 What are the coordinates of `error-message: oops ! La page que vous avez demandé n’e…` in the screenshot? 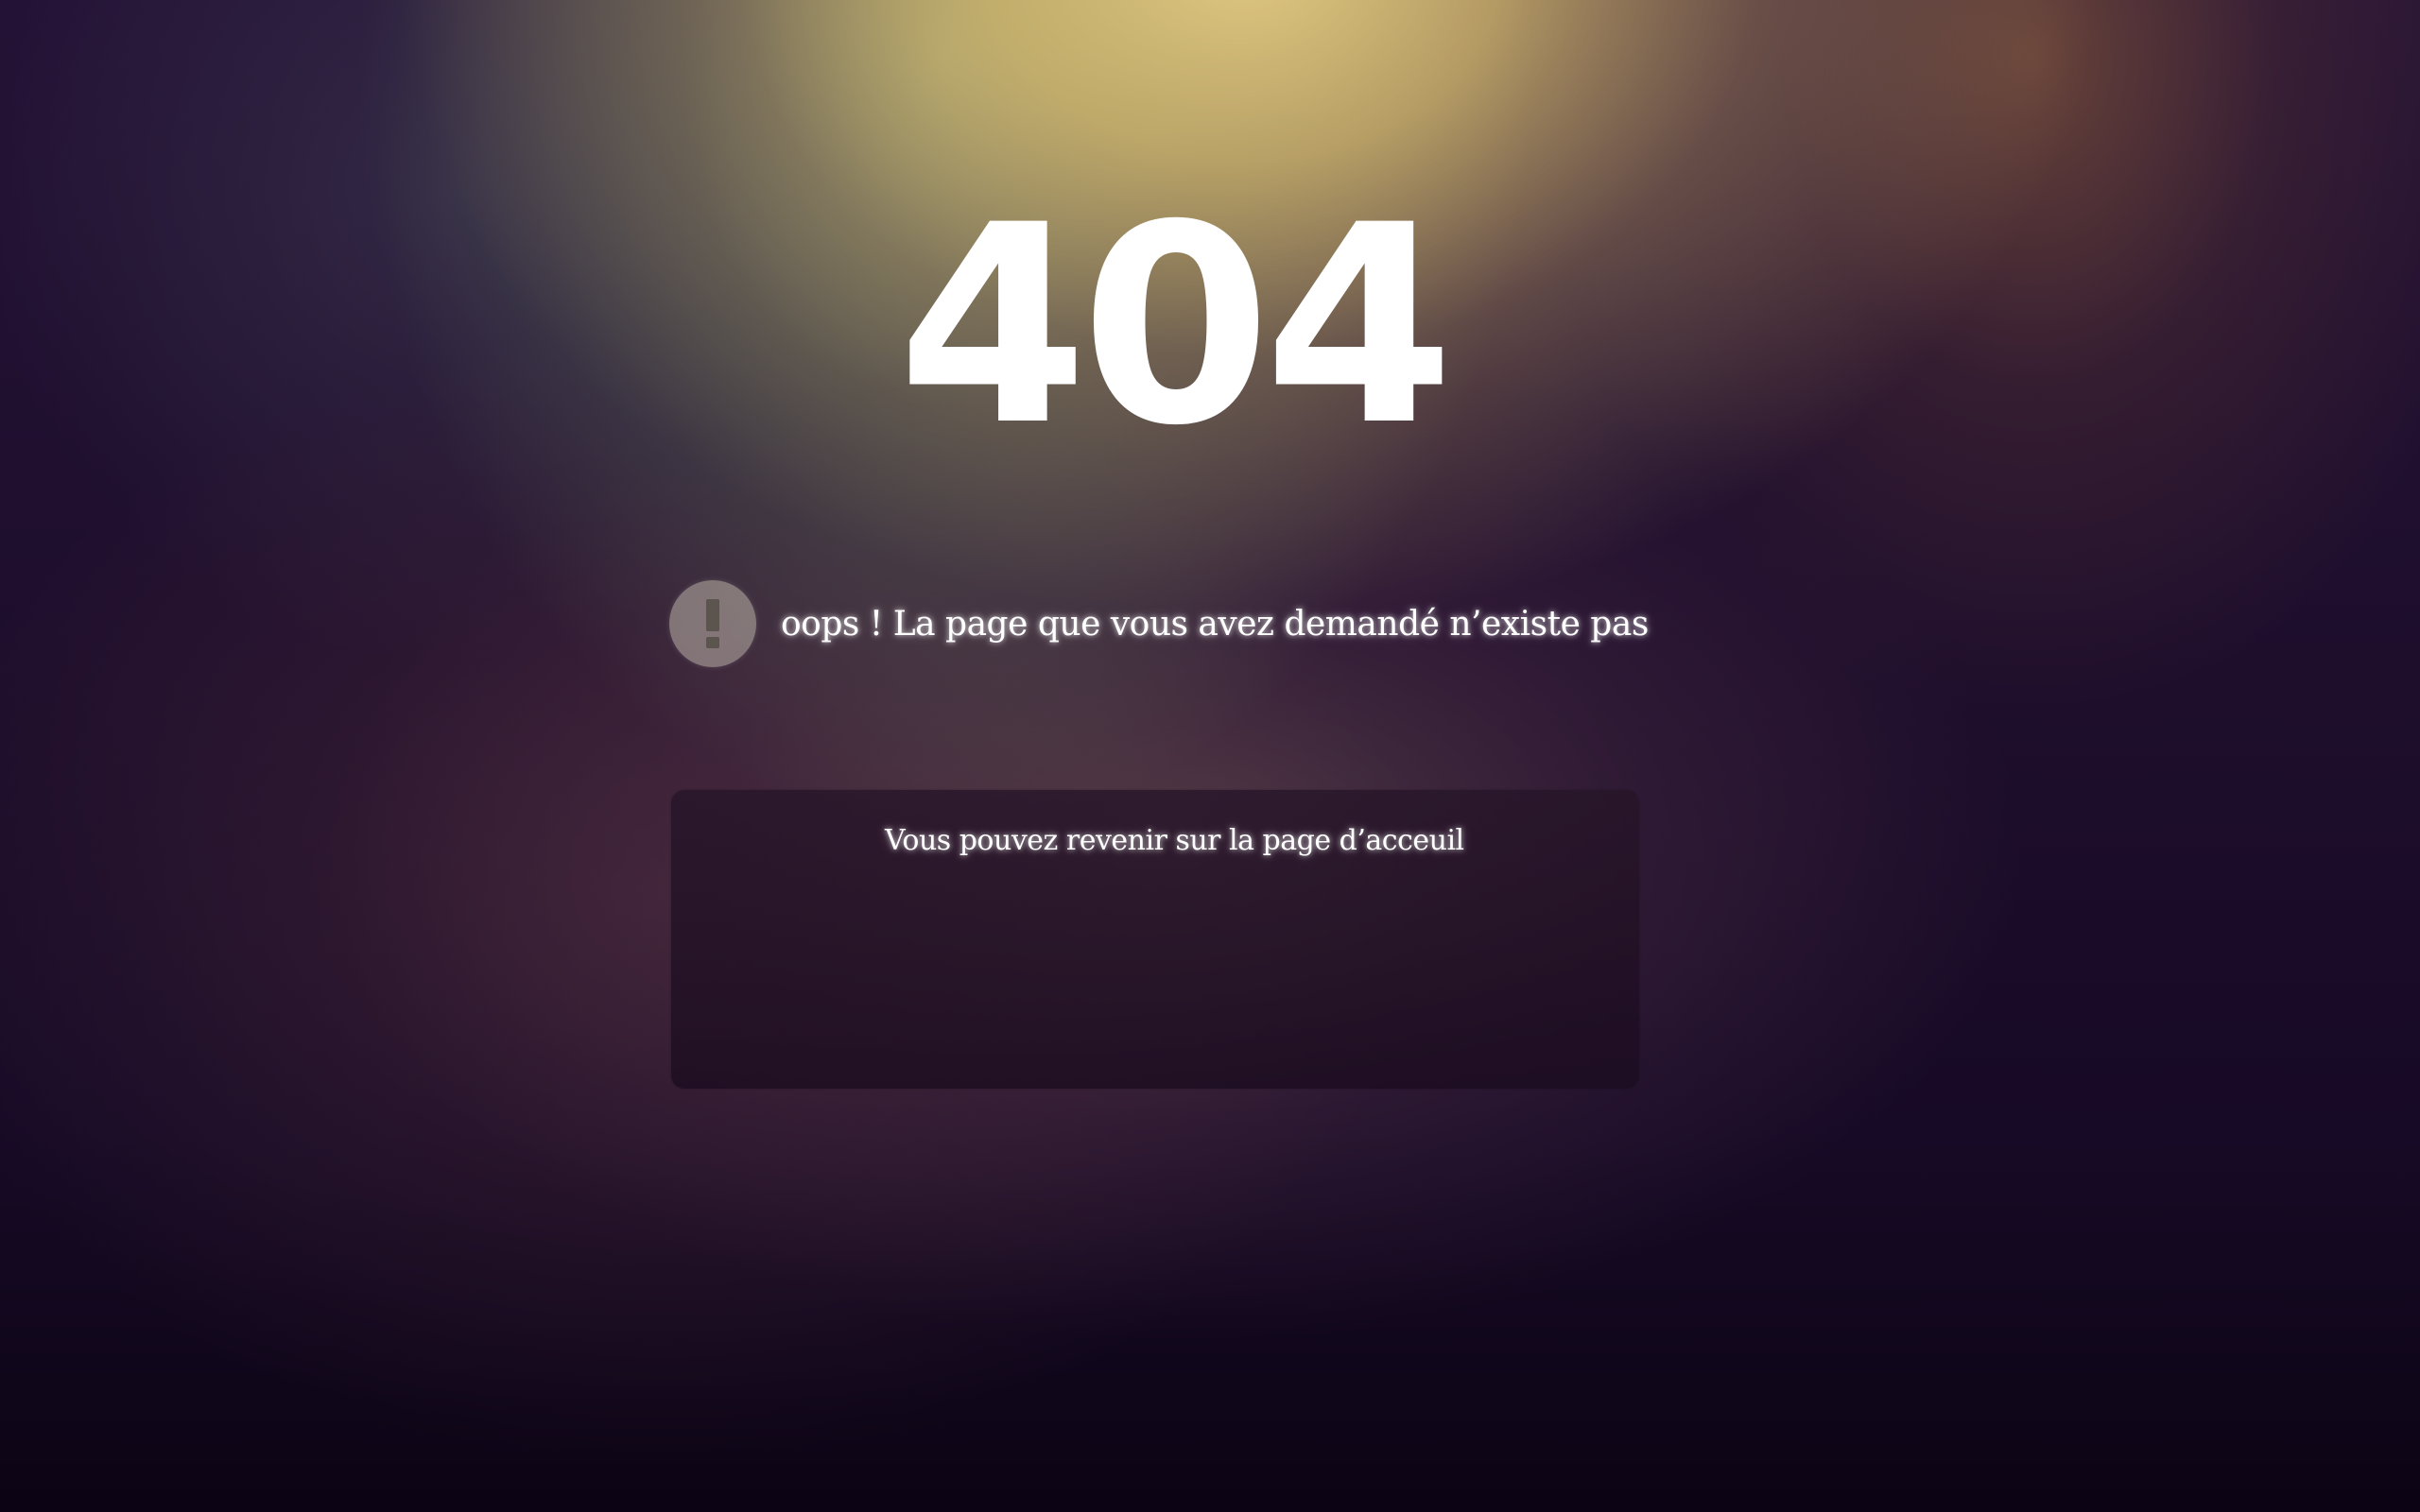 It's located at (1215, 624).